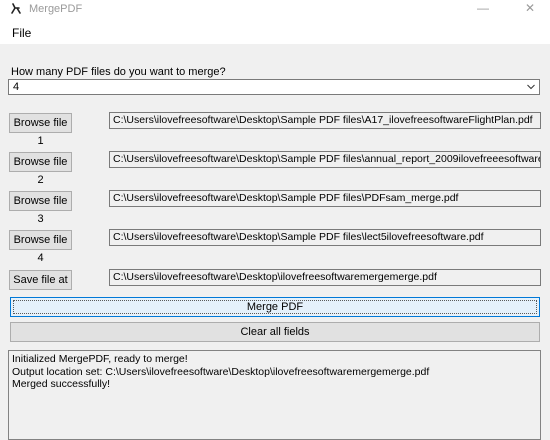 This screenshot has width=550, height=440. I want to click on file-count-label: How many PDF files do you want to merge?, so click(118, 72).